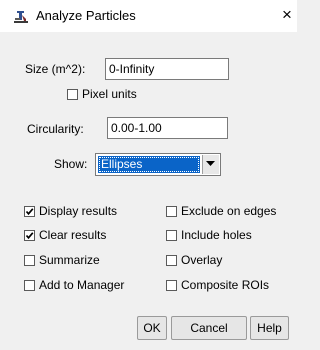 Image resolution: width=320 pixels, height=350 pixels. Describe the element at coordinates (202, 260) in the screenshot. I see `overlay-label: Overlay` at that location.